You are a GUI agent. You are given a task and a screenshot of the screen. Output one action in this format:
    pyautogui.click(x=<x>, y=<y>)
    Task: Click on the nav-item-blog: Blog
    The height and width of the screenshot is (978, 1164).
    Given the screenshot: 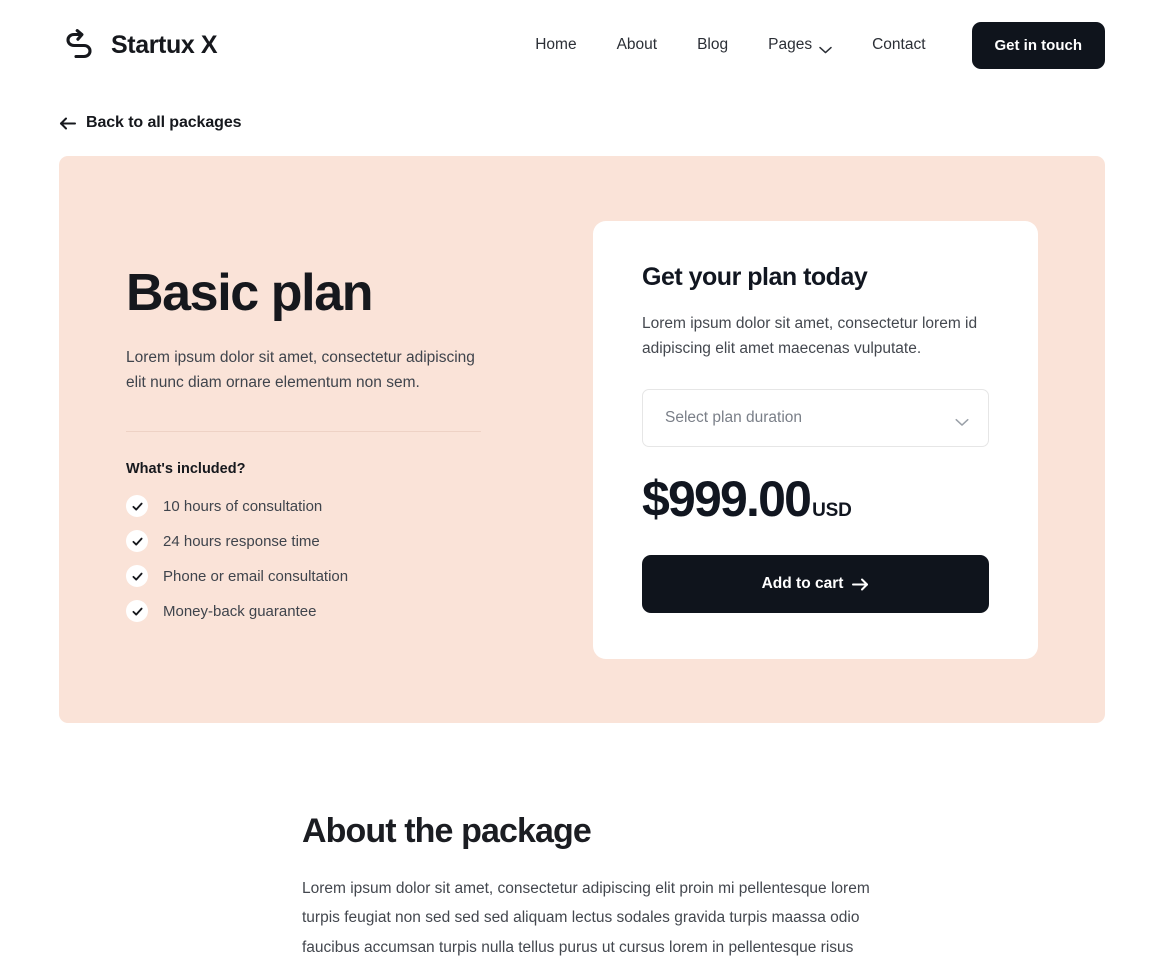 What is the action you would take?
    pyautogui.click(x=712, y=45)
    